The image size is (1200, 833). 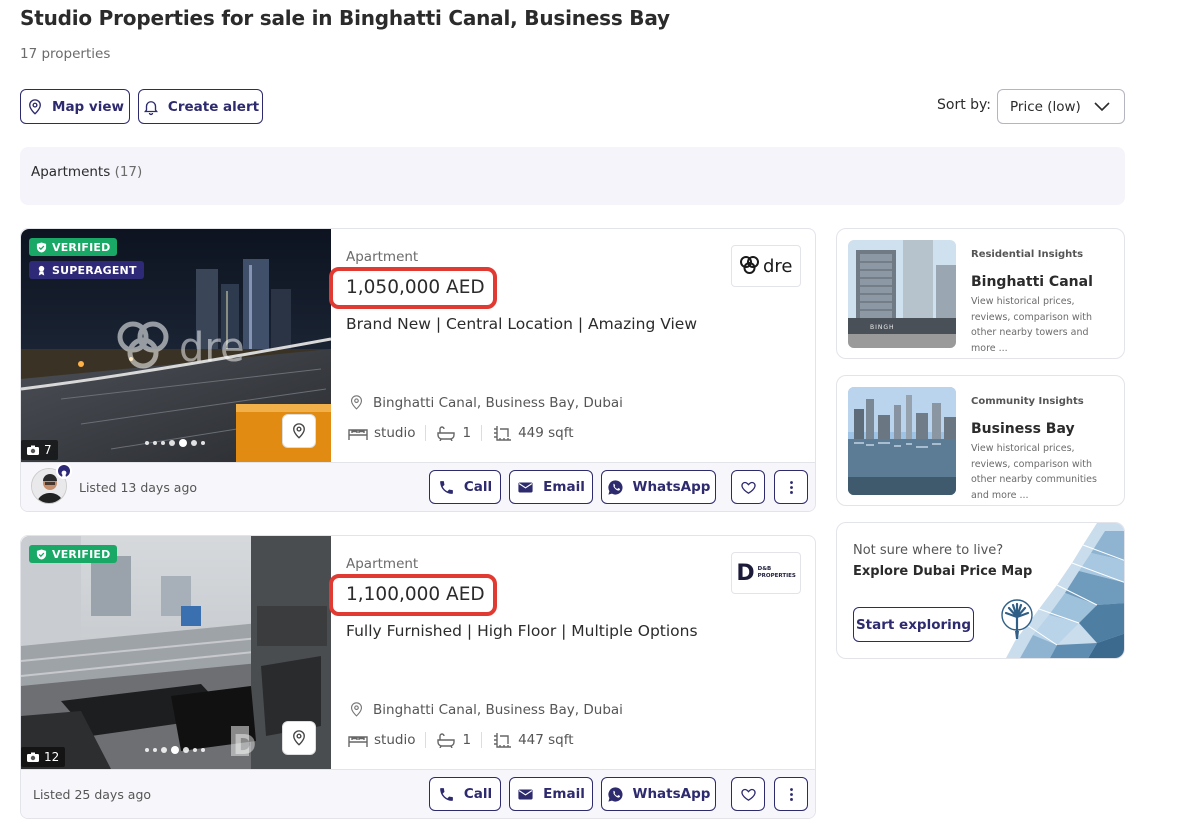 I want to click on sort-label: Sort by:, so click(x=964, y=105).